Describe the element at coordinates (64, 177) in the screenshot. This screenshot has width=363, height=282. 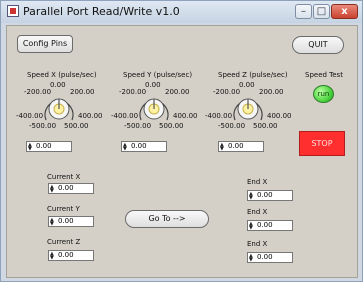
I see `current-x-label: Current X` at that location.